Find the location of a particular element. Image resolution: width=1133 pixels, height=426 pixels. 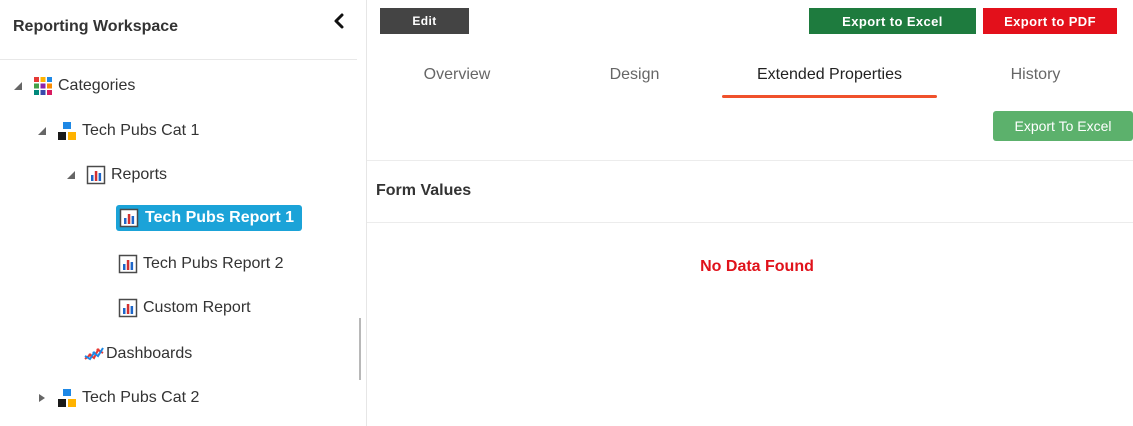

tree-node-tech-pubs-cat-2: Tech Pubs Cat 2 is located at coordinates (118, 398).